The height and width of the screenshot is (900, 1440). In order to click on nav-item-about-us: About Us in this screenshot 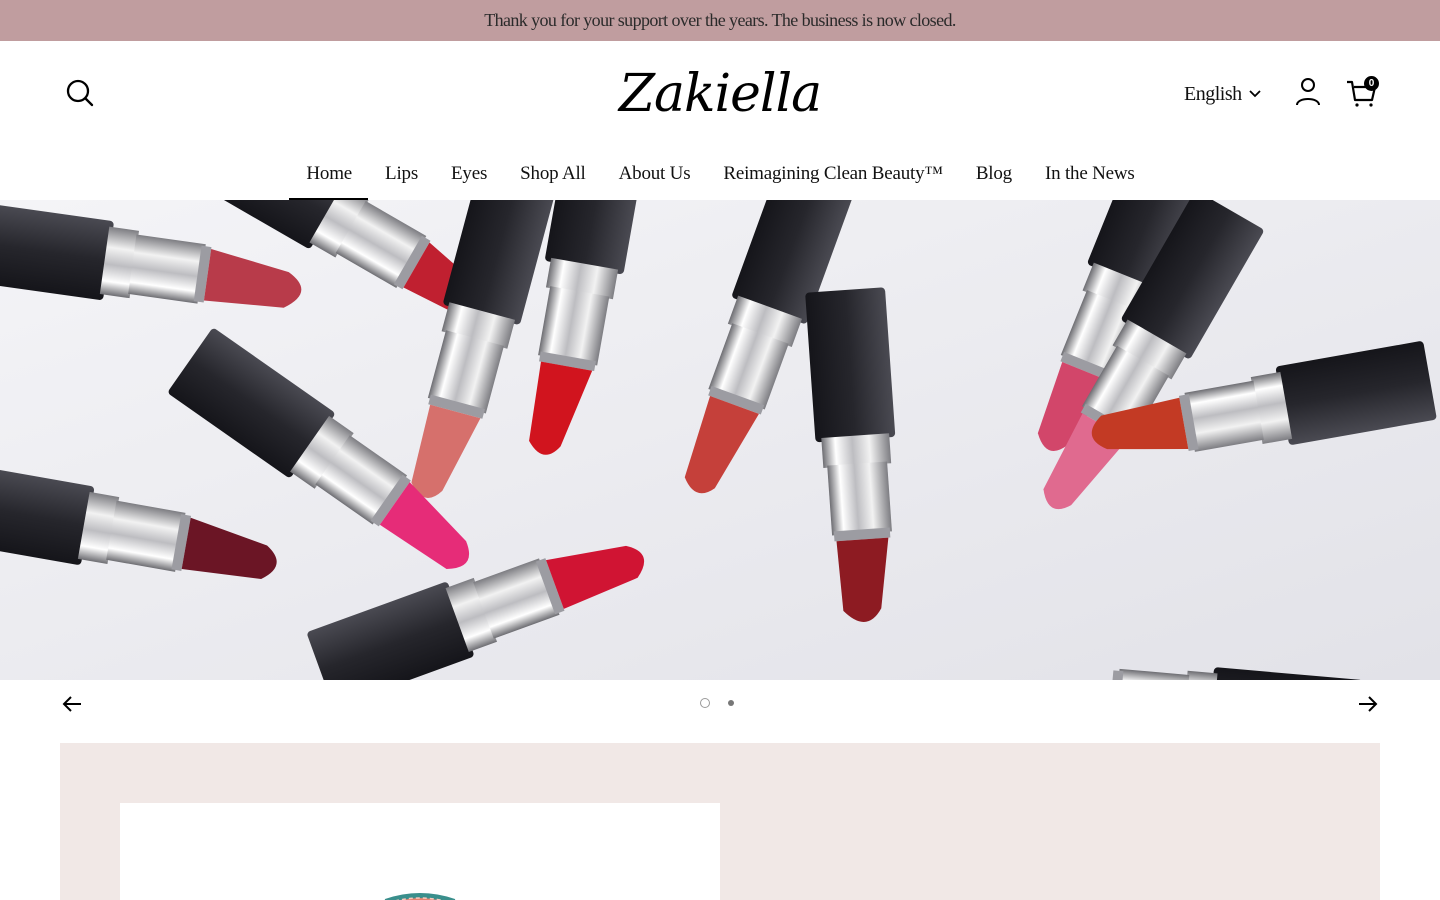, I will do `click(654, 174)`.